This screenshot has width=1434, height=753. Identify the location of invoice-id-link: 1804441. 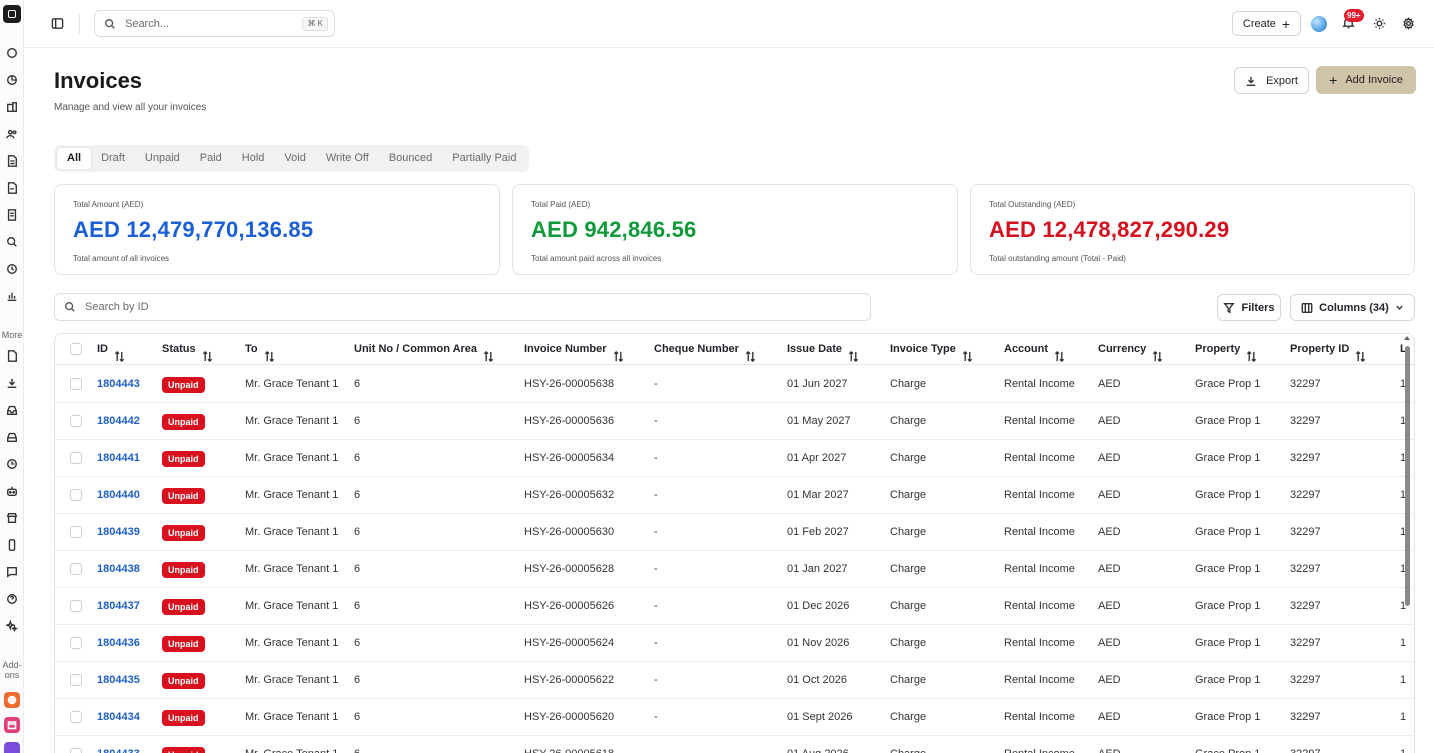
(118, 458).